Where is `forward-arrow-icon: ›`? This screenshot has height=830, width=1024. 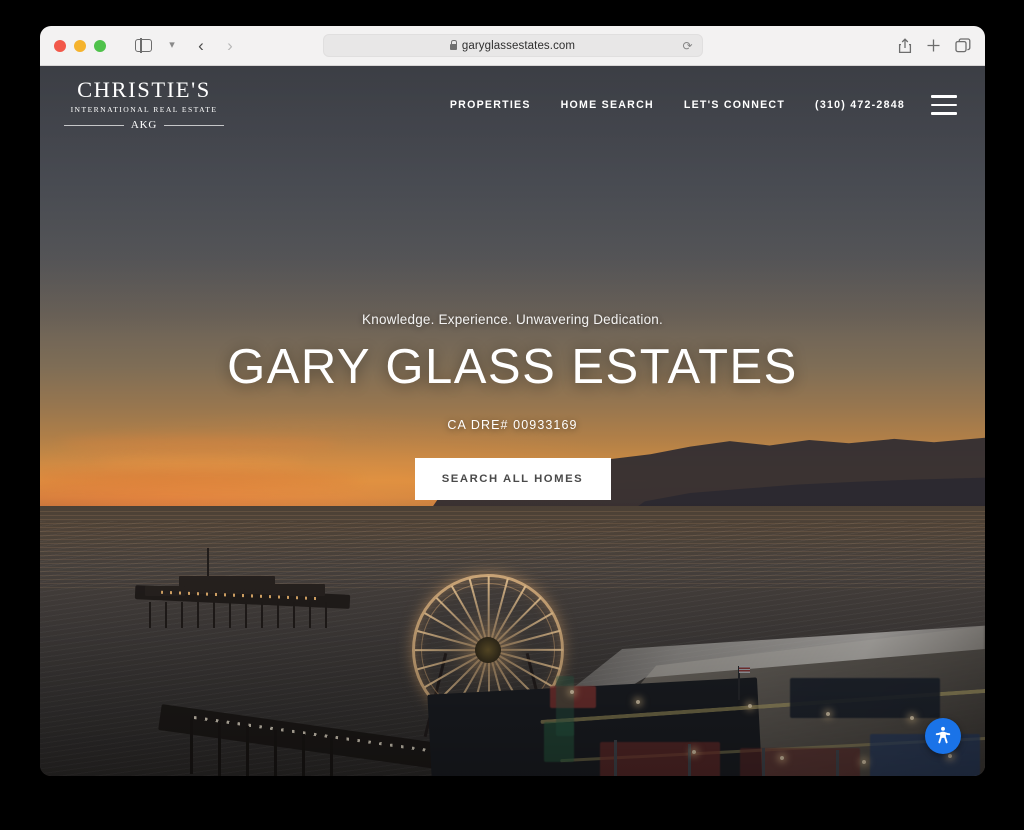 forward-arrow-icon: › is located at coordinates (230, 45).